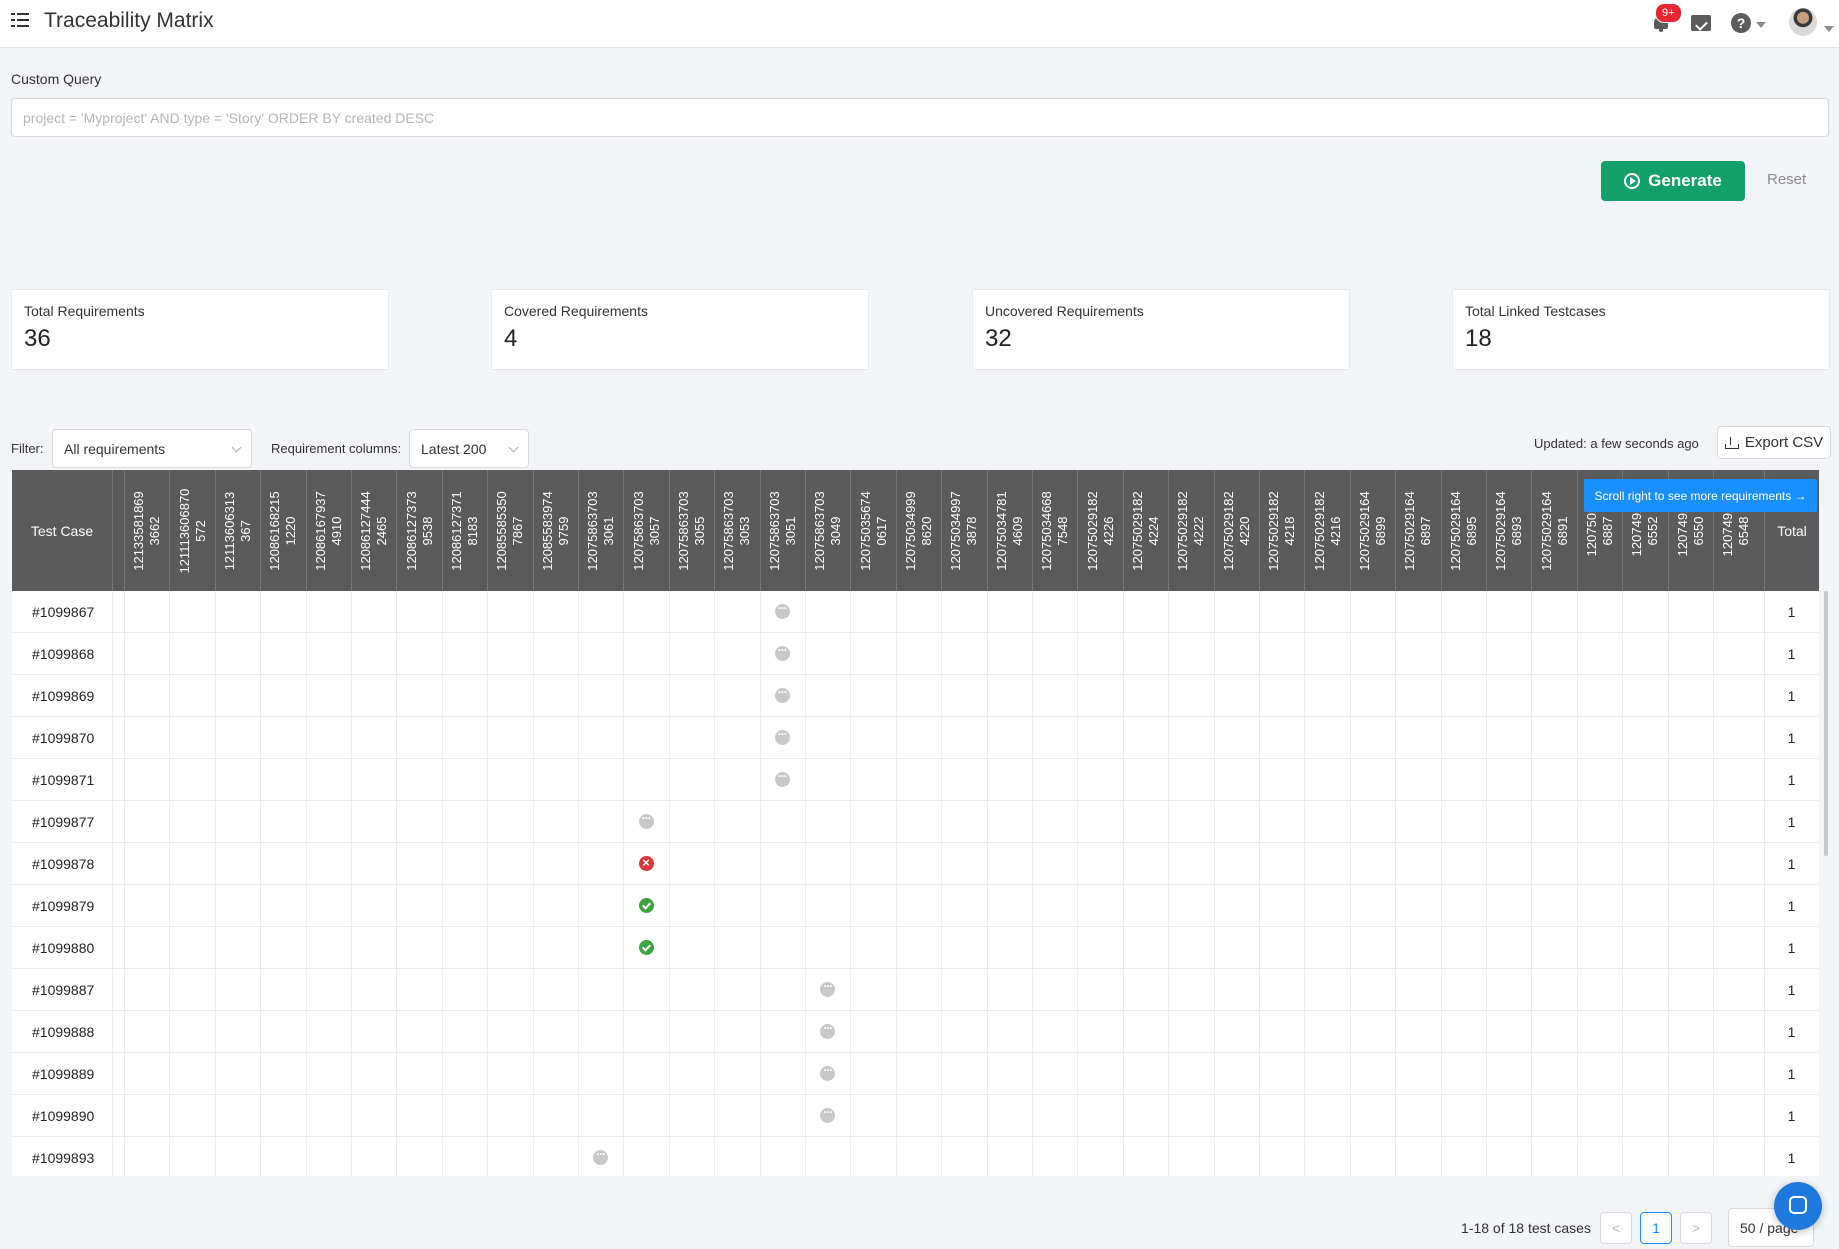 The width and height of the screenshot is (1839, 1249). What do you see at coordinates (1236, 530) in the screenshot?
I see `requirement-column-header: 12075029182 4220` at bounding box center [1236, 530].